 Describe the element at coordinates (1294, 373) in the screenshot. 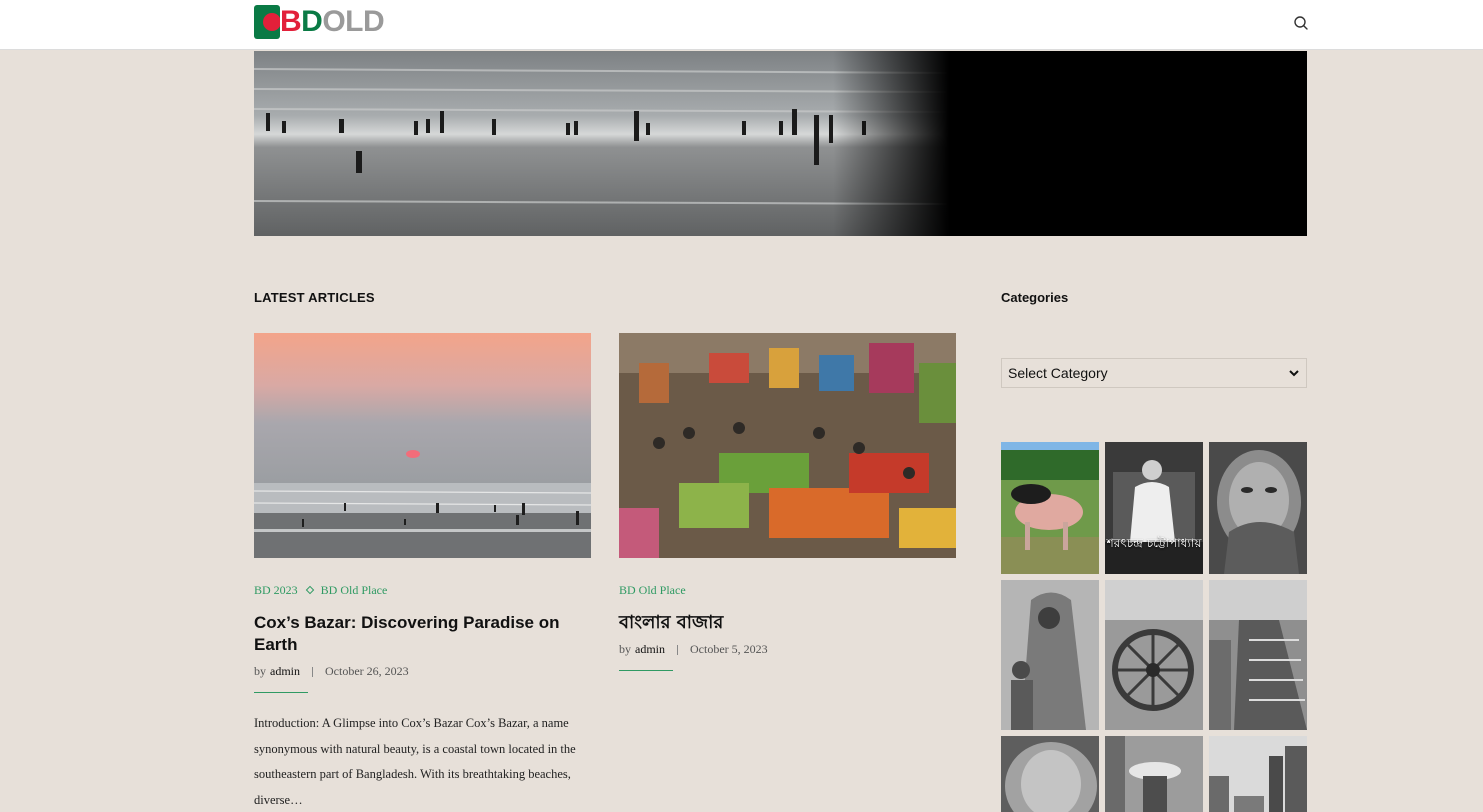

I see `chevron-down-icon` at that location.